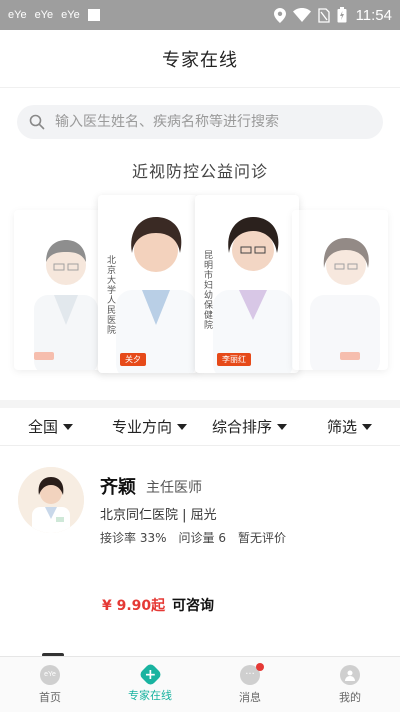  What do you see at coordinates (199, 171) in the screenshot?
I see `banner-title: 近视防控公益问诊` at bounding box center [199, 171].